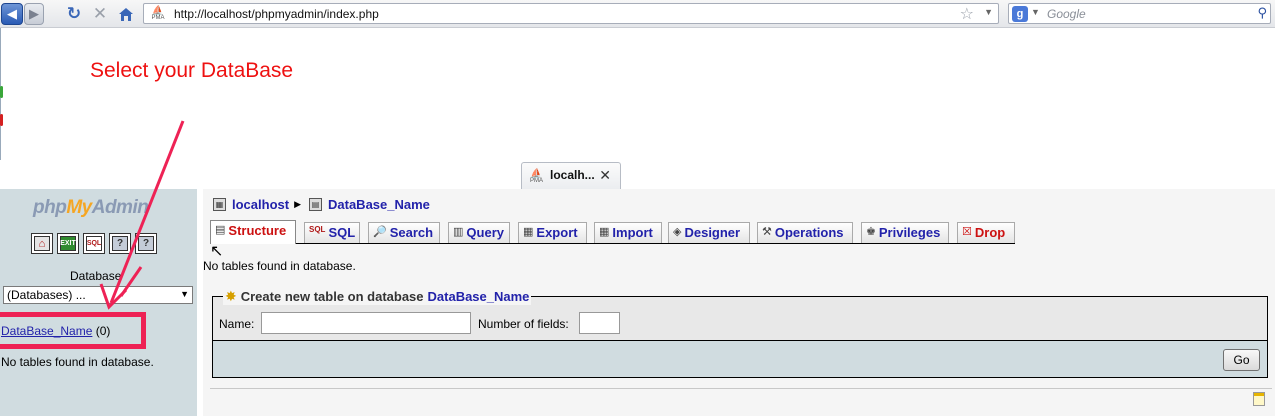 The height and width of the screenshot is (416, 1275). I want to click on create-table-footer: Go, so click(740, 359).